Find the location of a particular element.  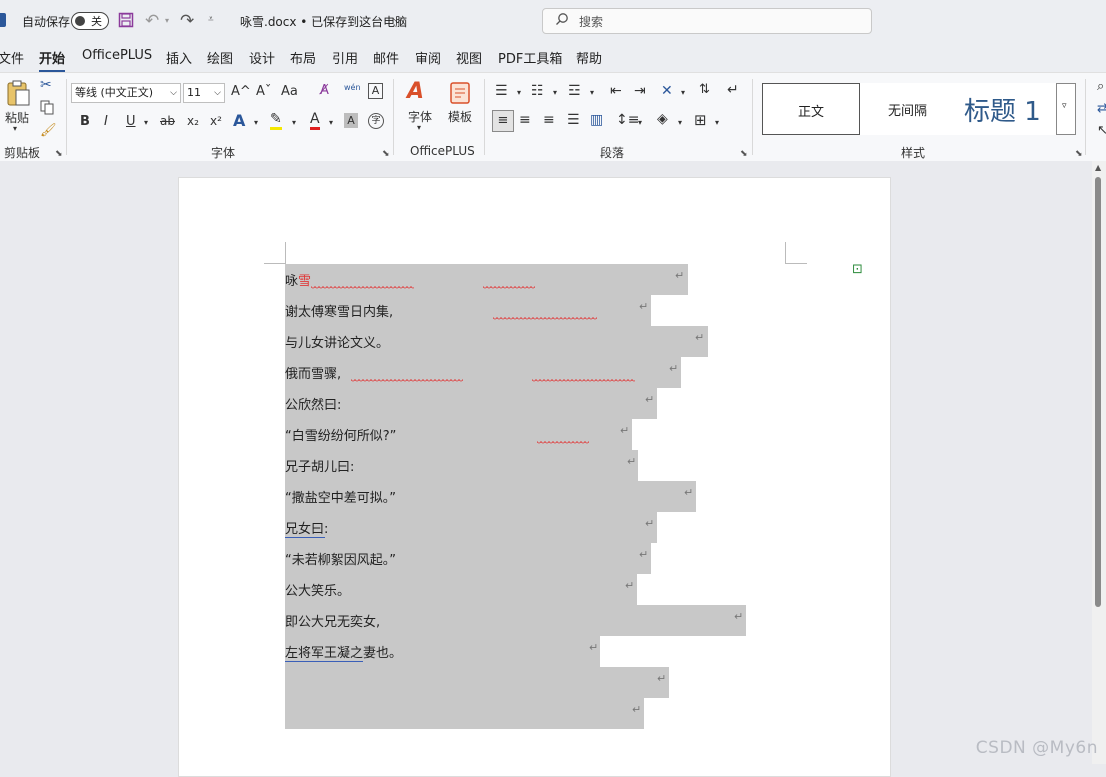

italic-button: I is located at coordinates (106, 121).